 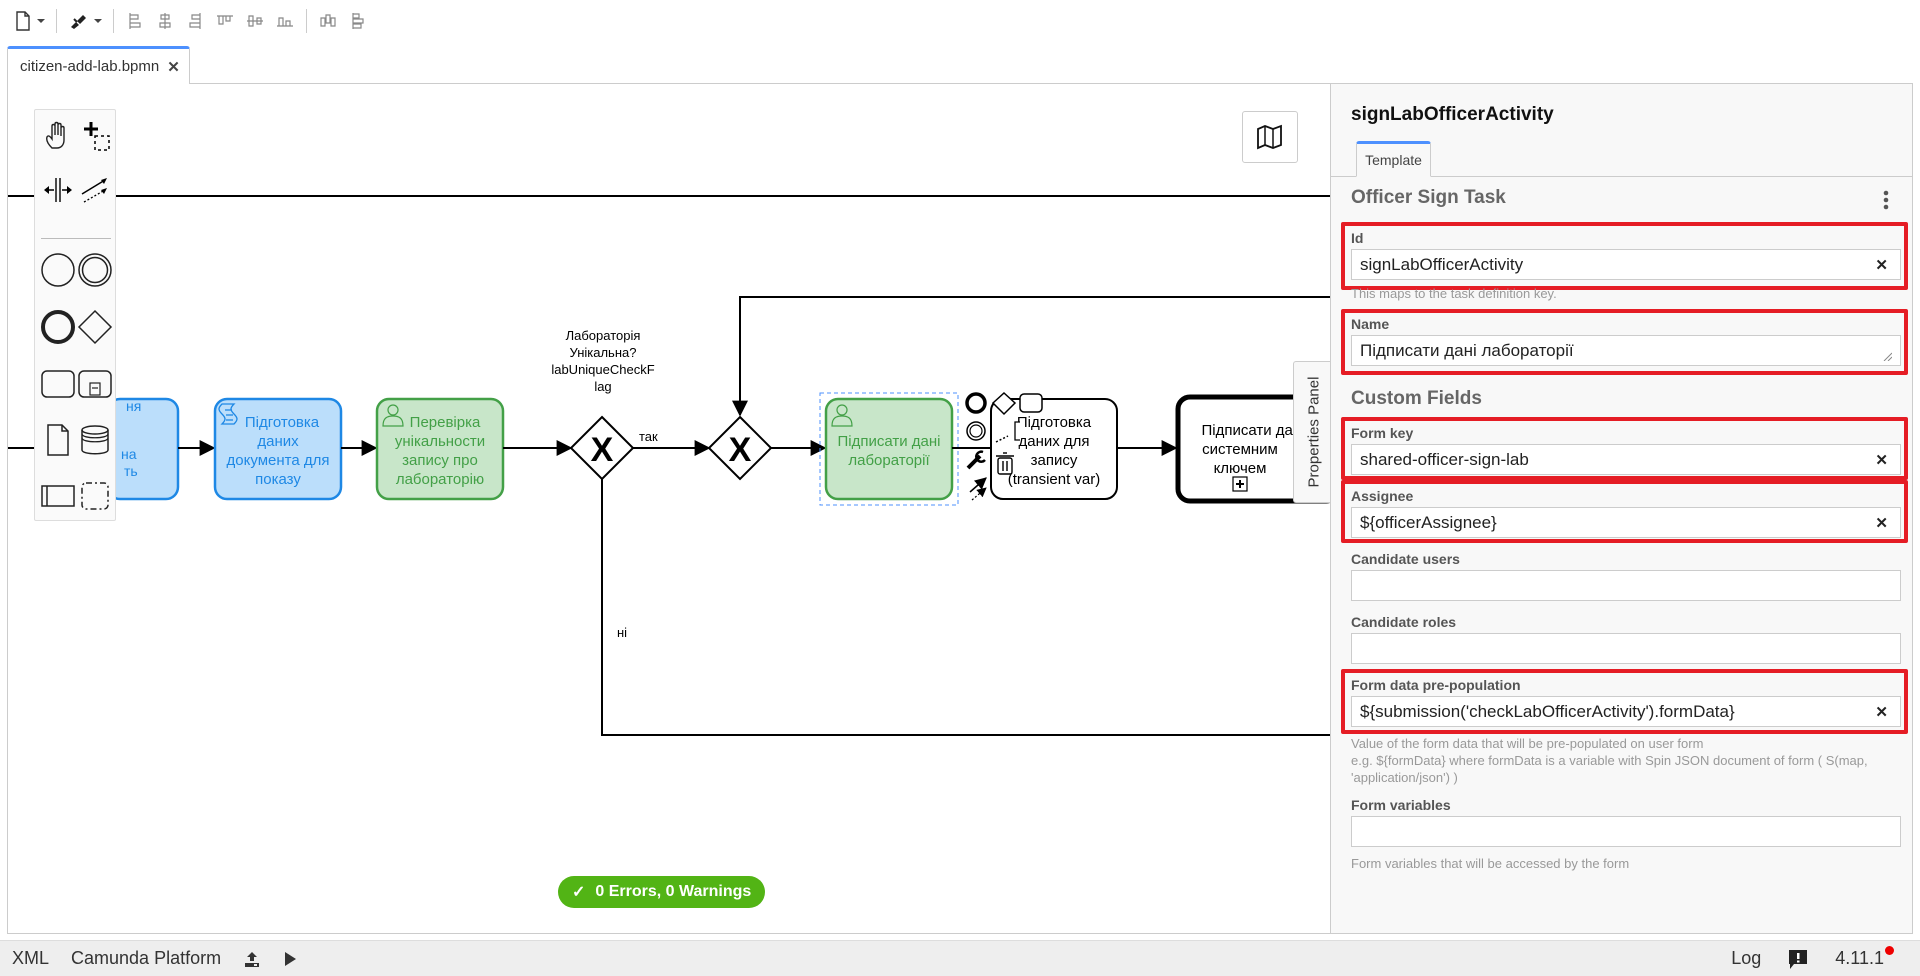 What do you see at coordinates (78, 22) in the screenshot?
I see `paint-brush-icon` at bounding box center [78, 22].